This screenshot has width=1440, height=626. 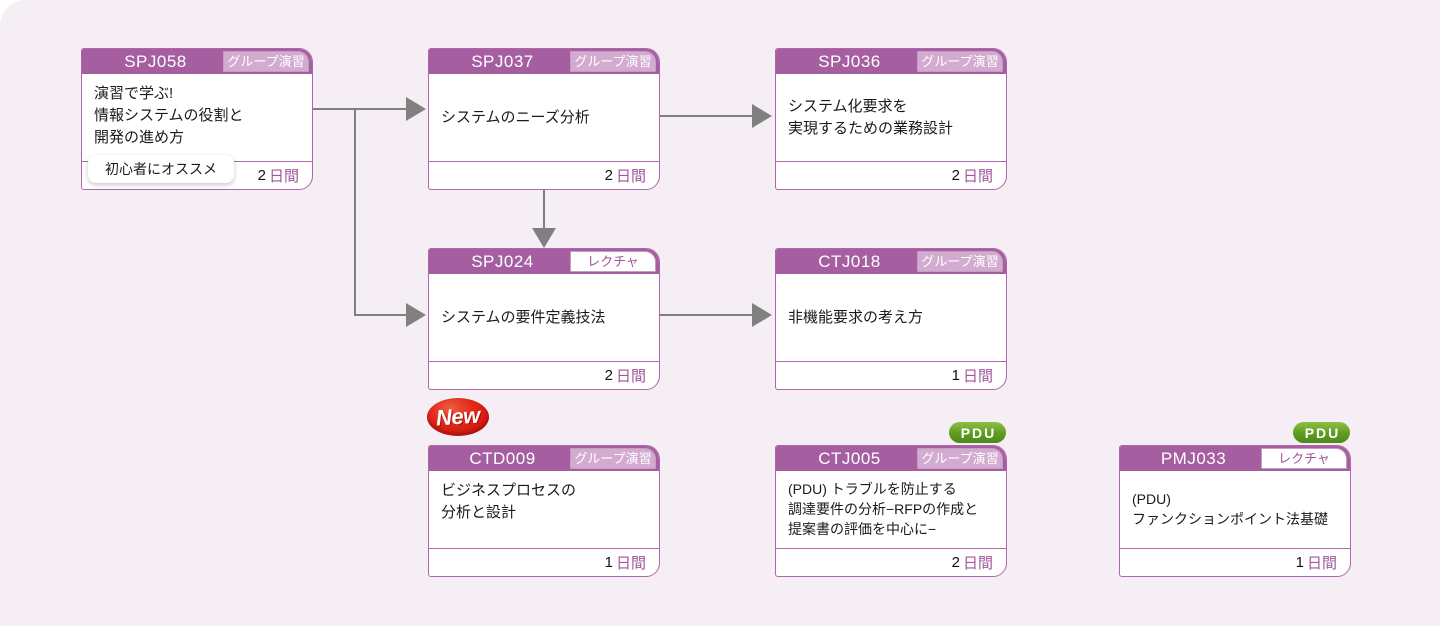 What do you see at coordinates (849, 61) in the screenshot?
I see `course-code: SPJ036` at bounding box center [849, 61].